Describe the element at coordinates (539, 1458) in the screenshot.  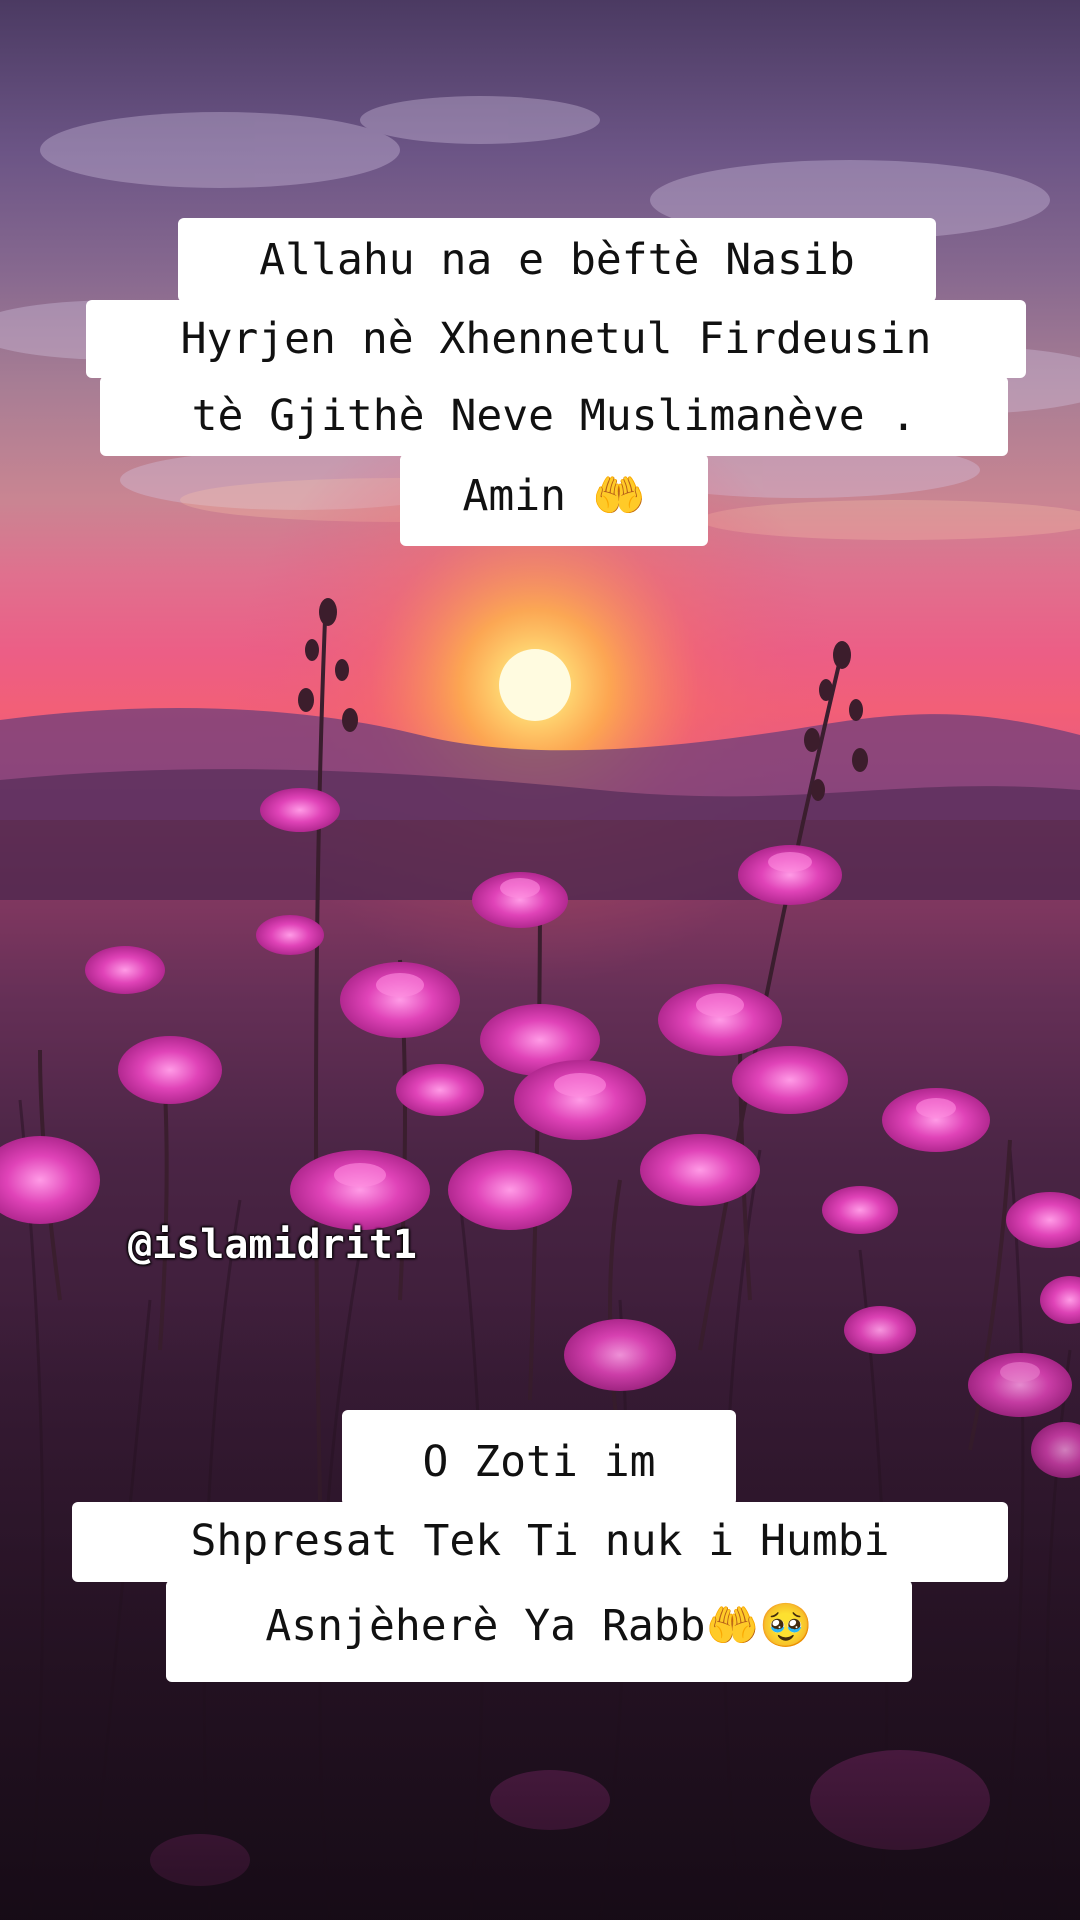
I see `bottom-caption-line-1: O Zoti im` at that location.